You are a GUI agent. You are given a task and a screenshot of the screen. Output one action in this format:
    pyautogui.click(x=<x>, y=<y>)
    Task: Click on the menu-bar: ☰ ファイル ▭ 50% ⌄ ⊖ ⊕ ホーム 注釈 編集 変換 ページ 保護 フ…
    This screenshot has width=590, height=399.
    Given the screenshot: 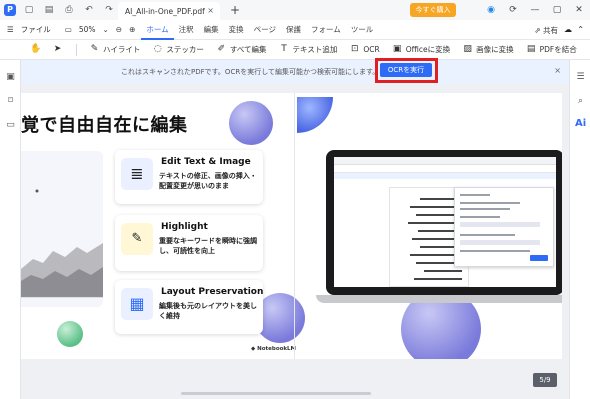 What is the action you would take?
    pyautogui.click(x=295, y=30)
    